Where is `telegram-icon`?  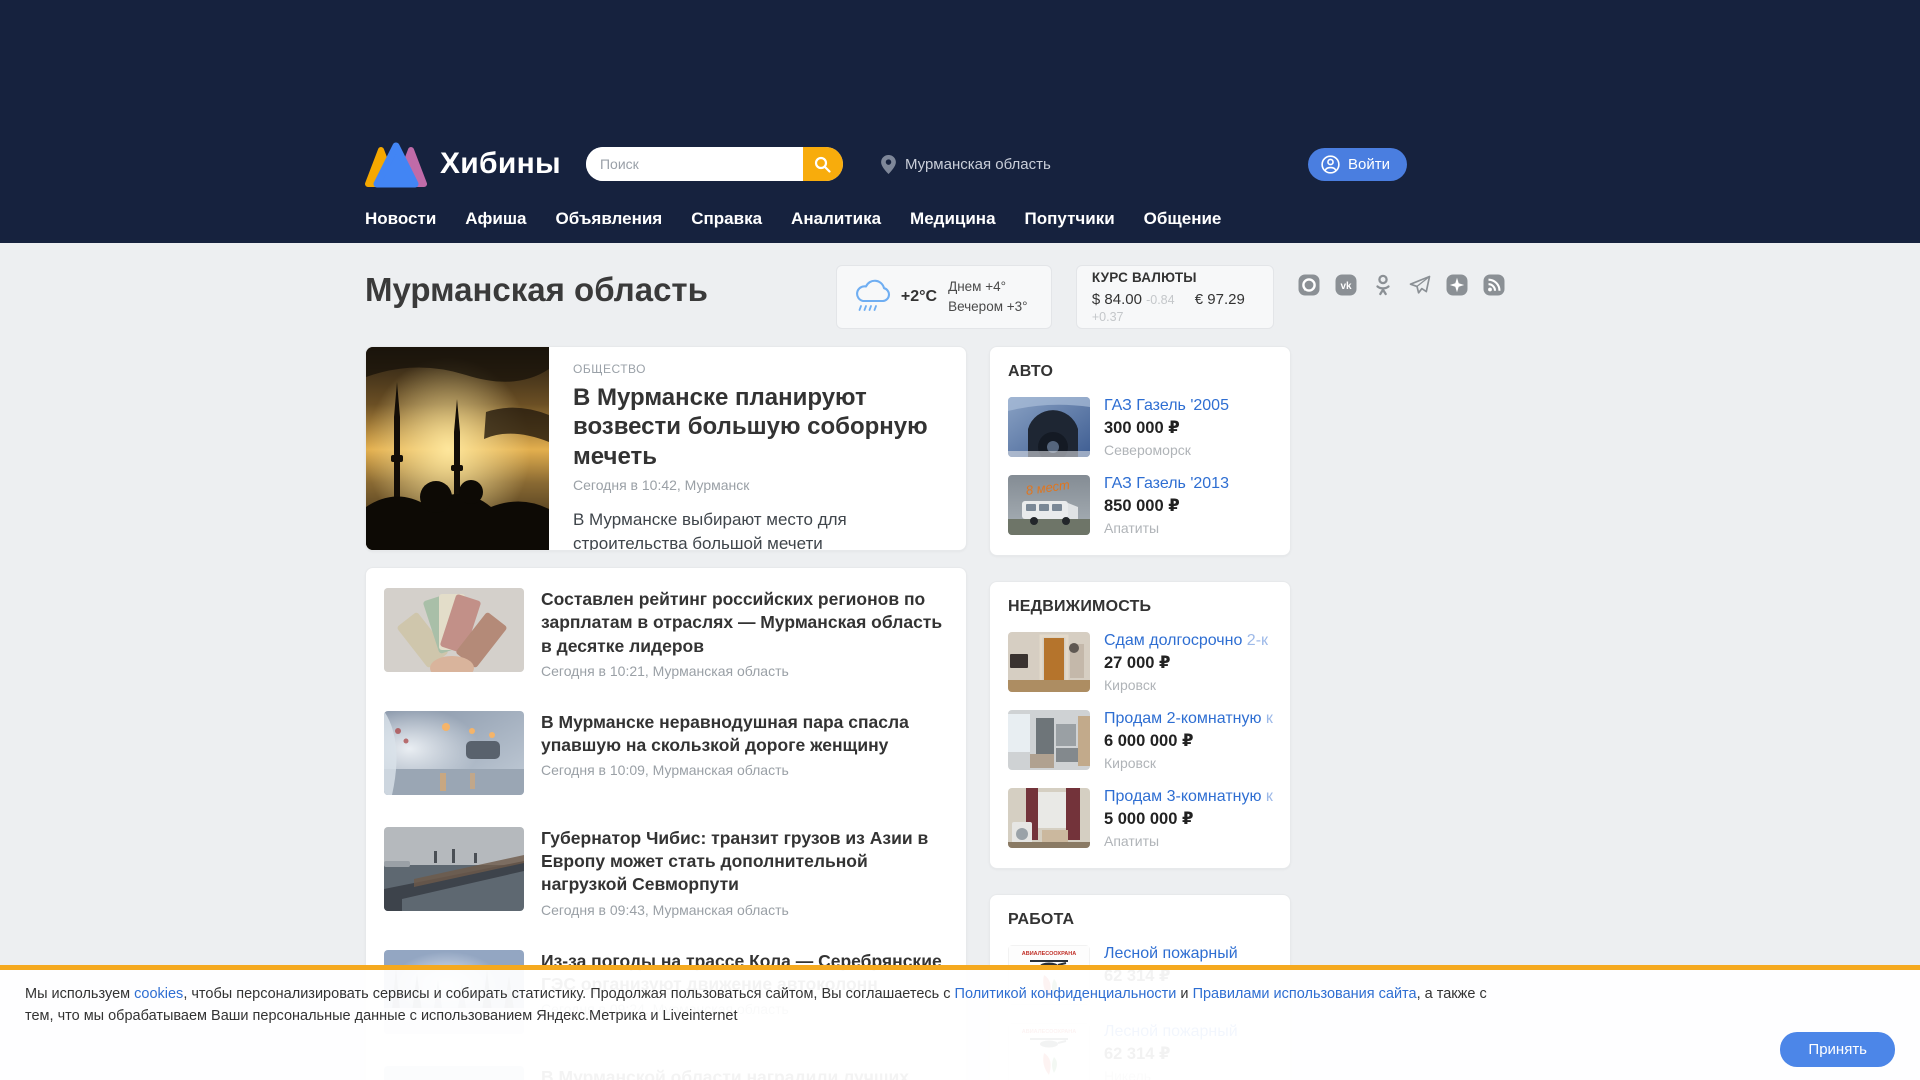 telegram-icon is located at coordinates (1420, 285).